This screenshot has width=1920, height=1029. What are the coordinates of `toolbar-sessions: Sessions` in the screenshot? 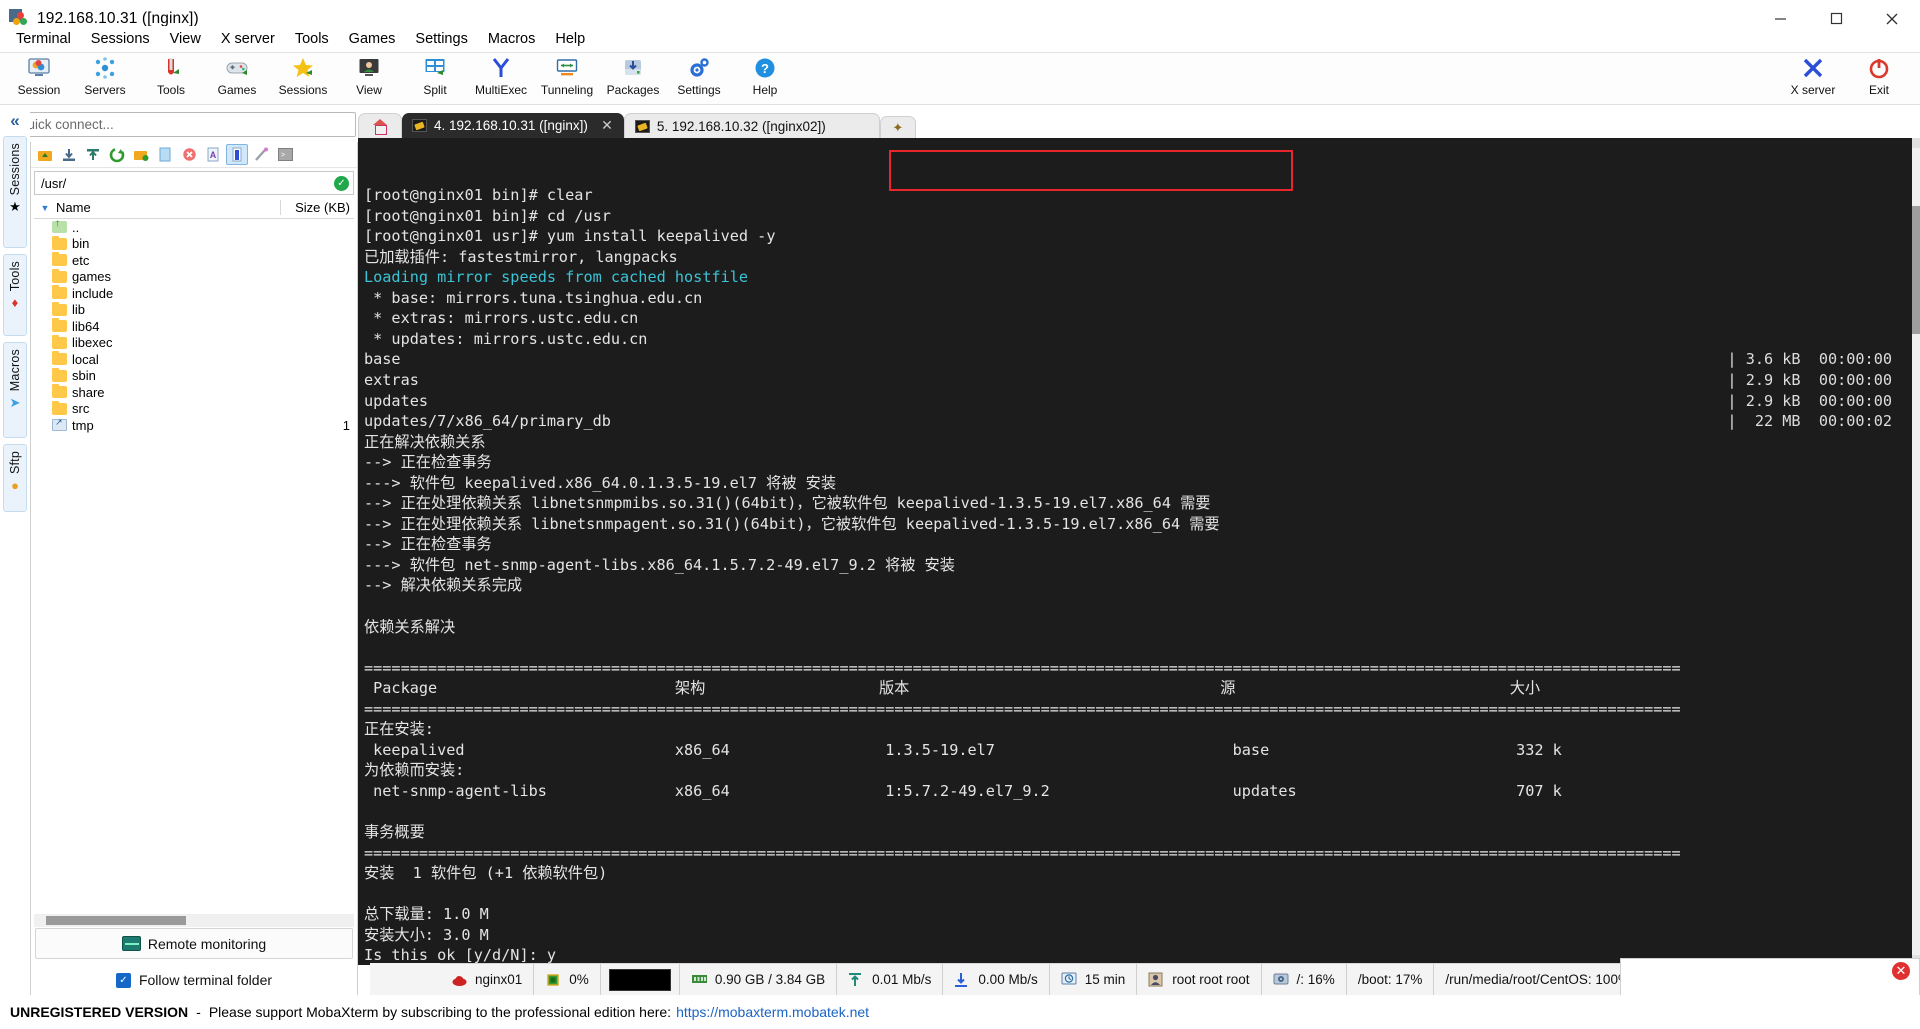 It's located at (303, 79).